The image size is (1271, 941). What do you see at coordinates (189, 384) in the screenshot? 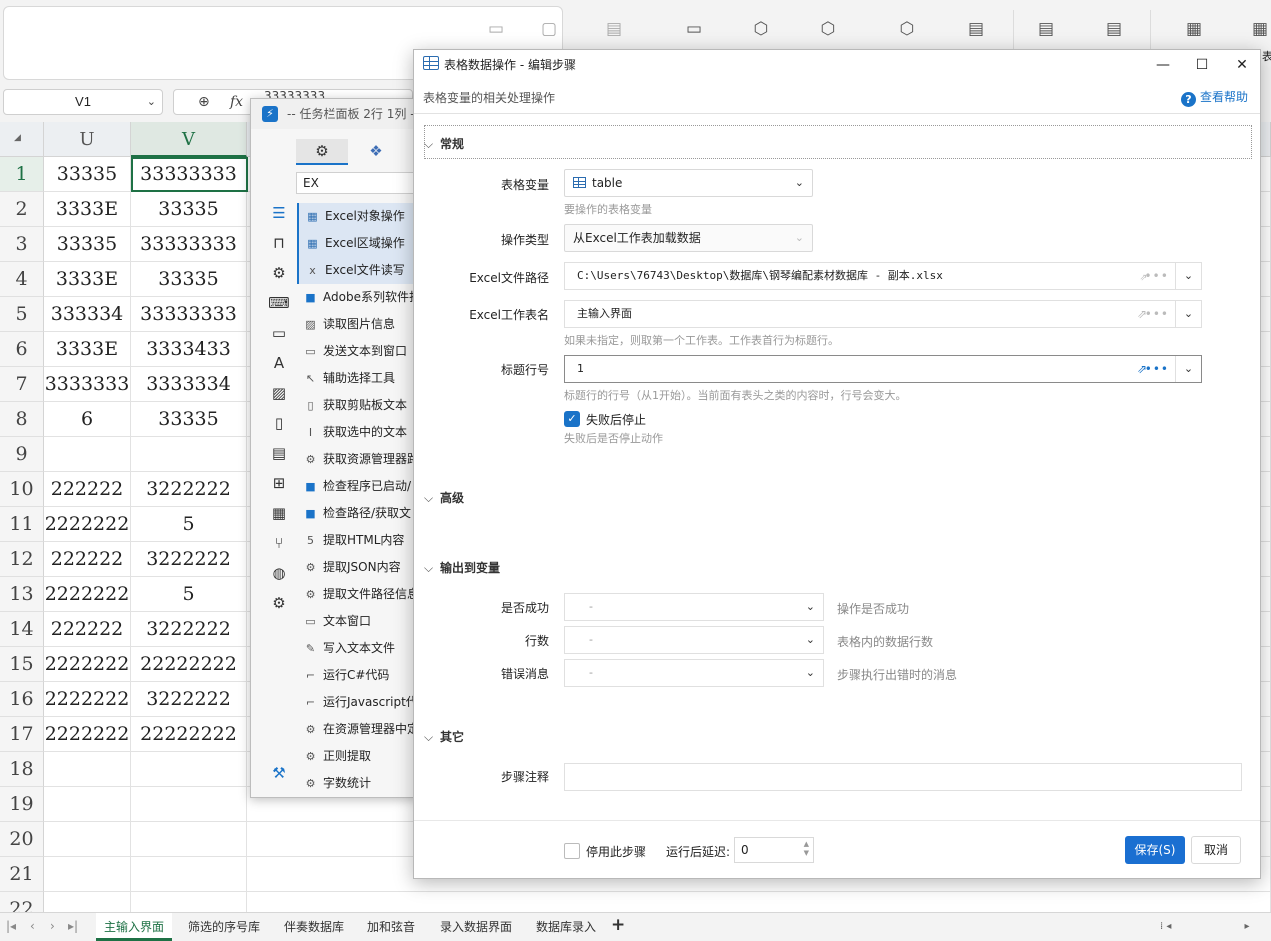
I see `cell: 3333334` at bounding box center [189, 384].